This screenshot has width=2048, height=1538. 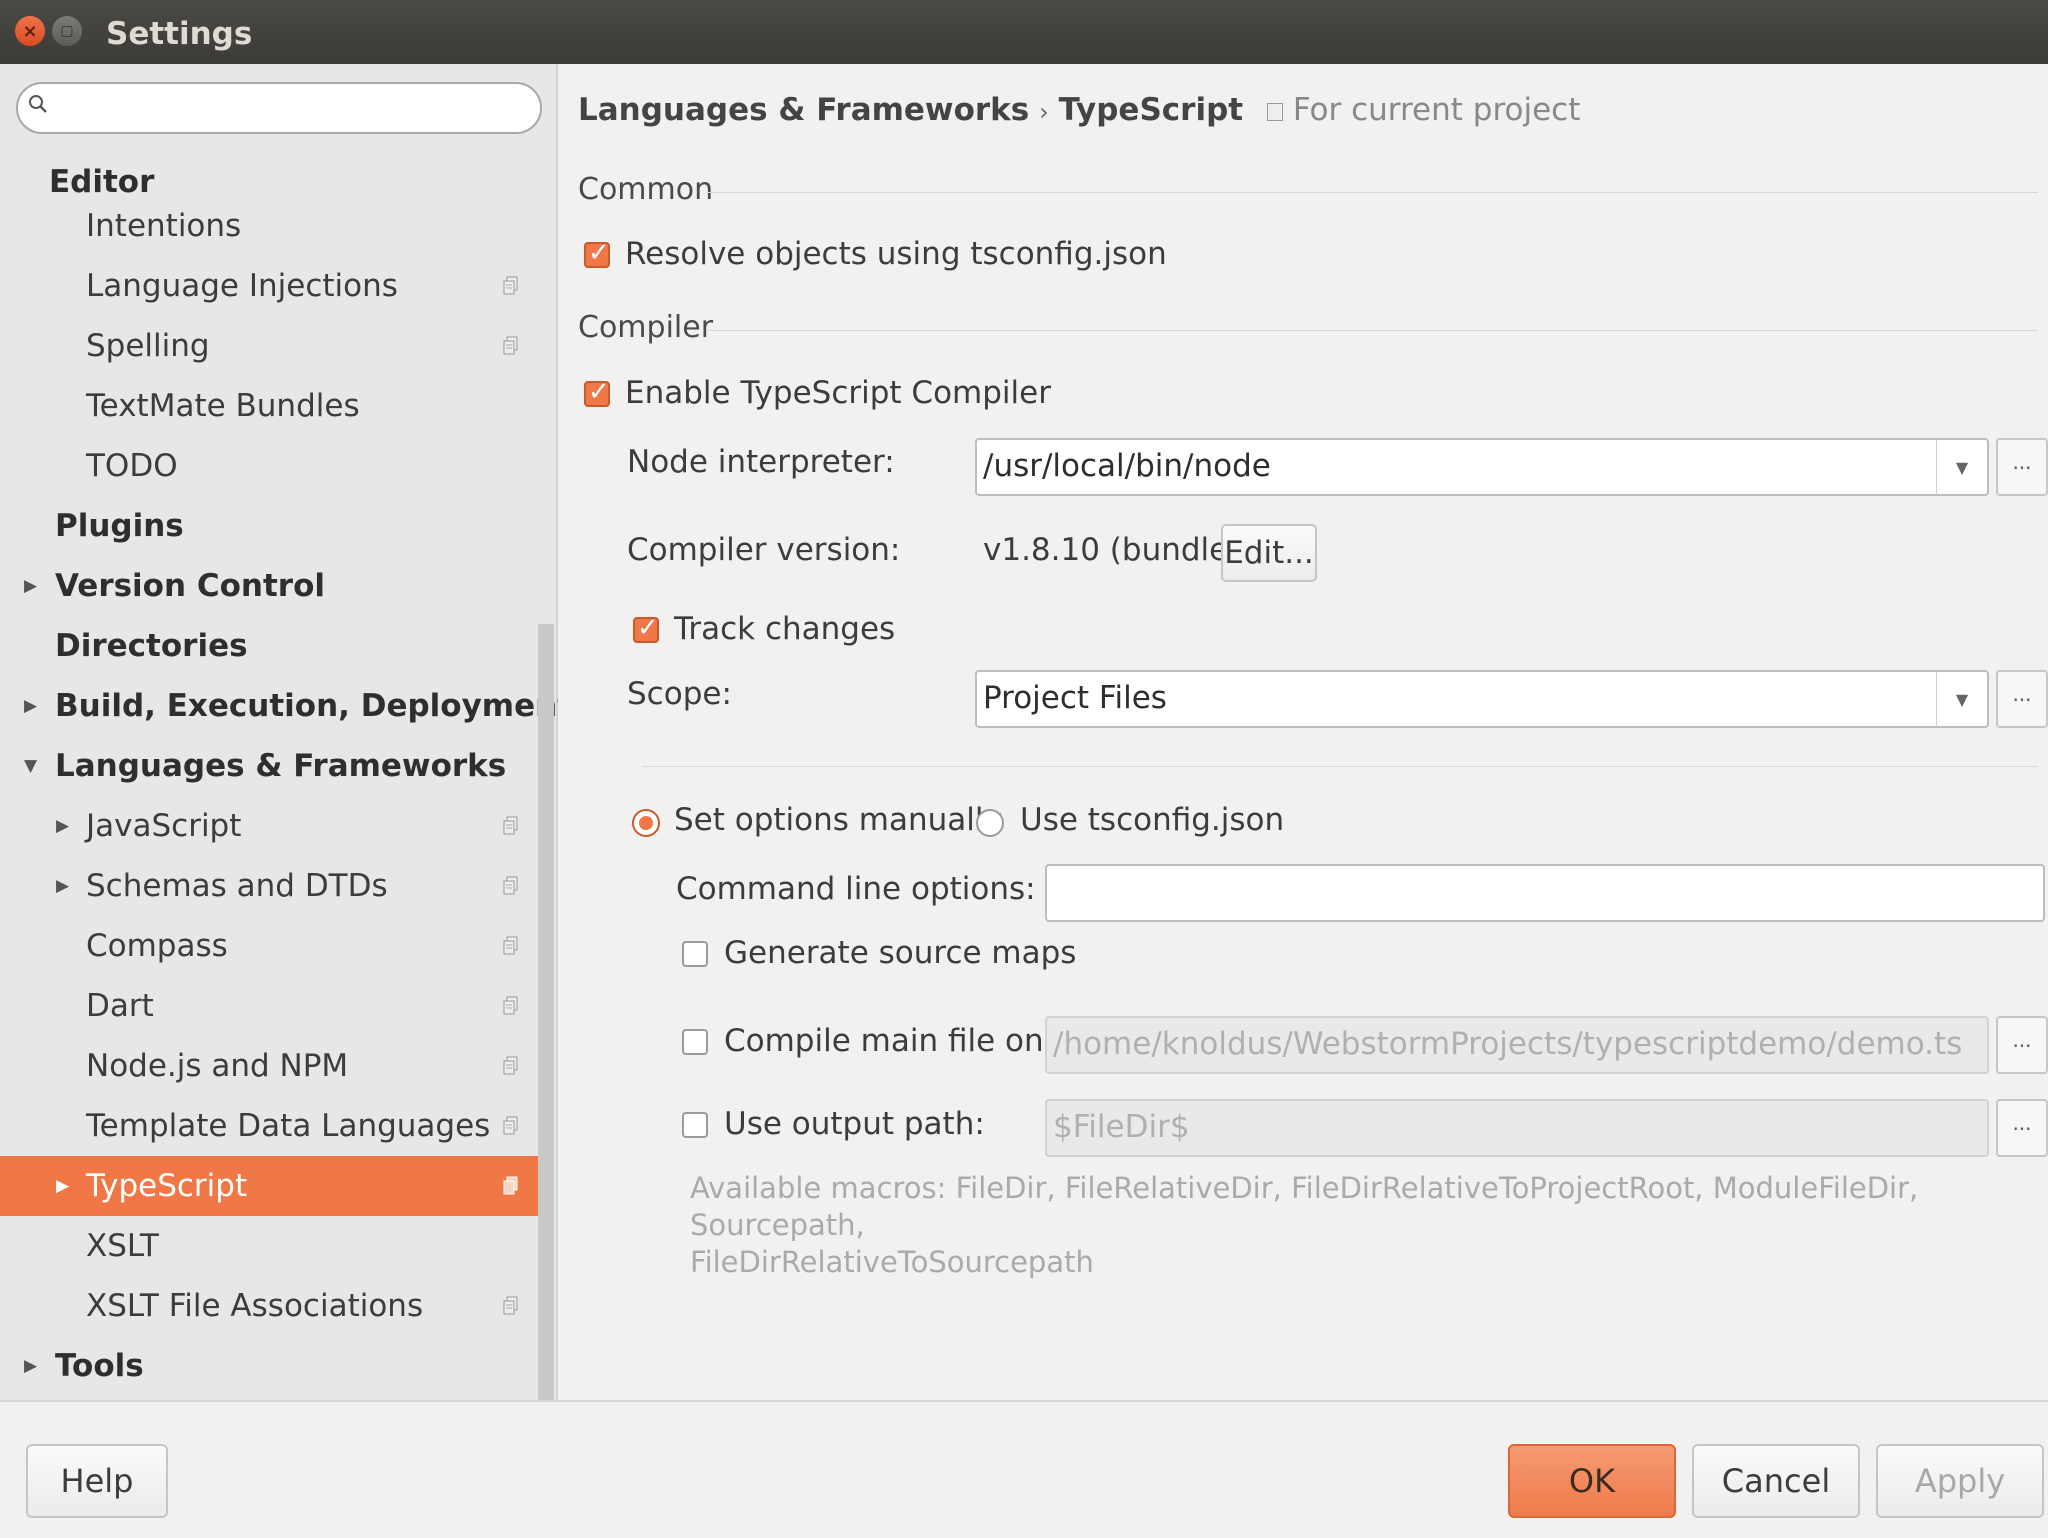 What do you see at coordinates (900, 953) in the screenshot?
I see `generate-source-maps-label: Generate source maps` at bounding box center [900, 953].